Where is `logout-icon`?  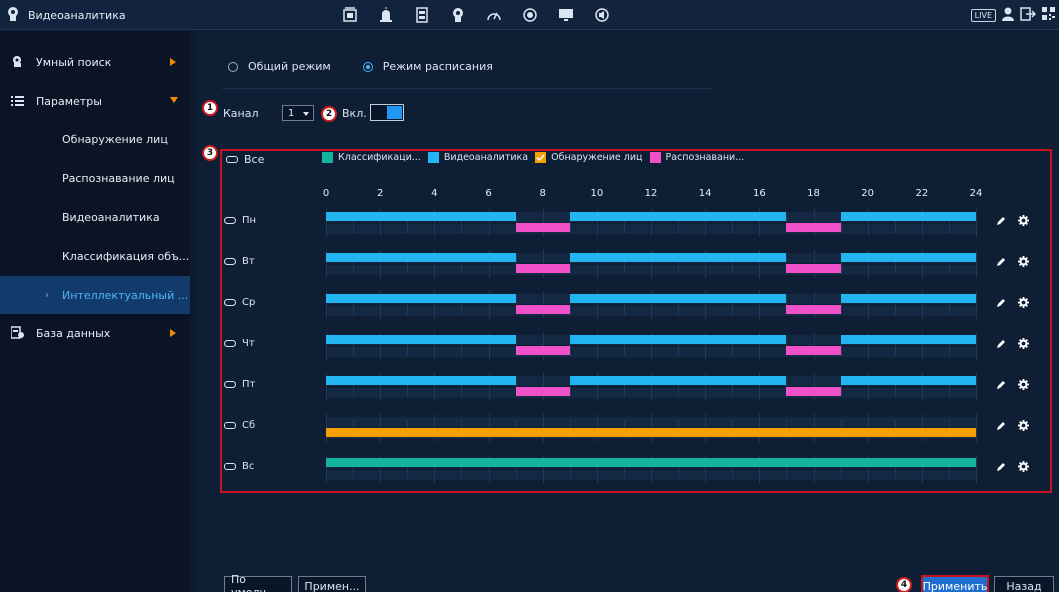
logout-icon is located at coordinates (1028, 15).